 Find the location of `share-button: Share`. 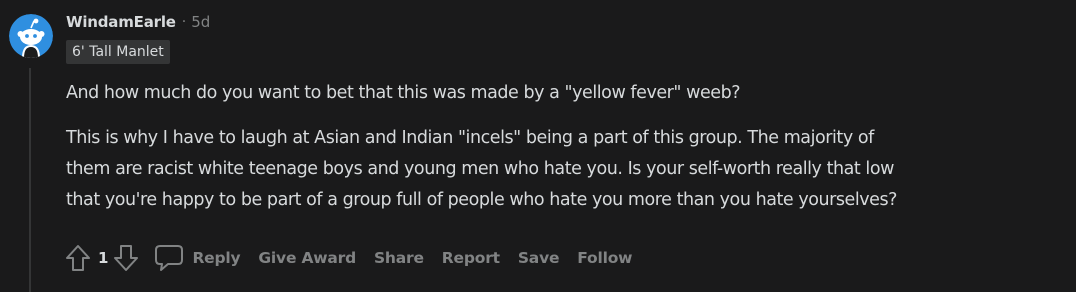

share-button: Share is located at coordinates (399, 258).